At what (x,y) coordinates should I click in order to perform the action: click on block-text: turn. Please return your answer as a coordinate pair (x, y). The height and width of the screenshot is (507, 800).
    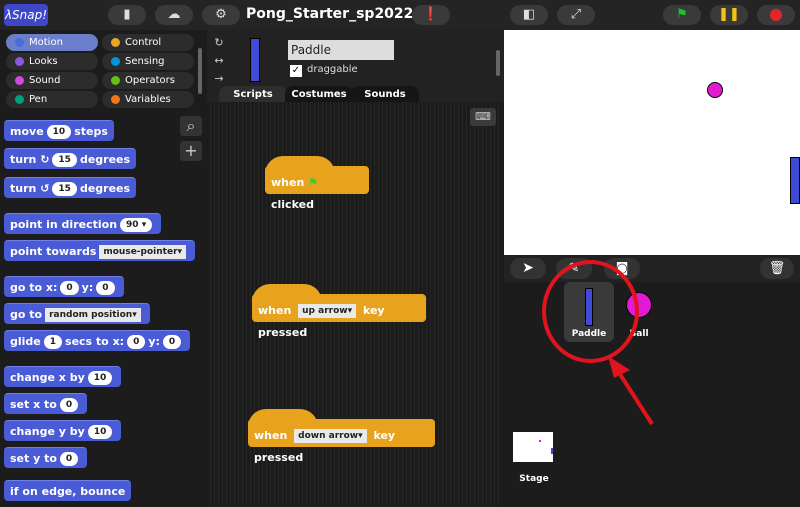
    Looking at the image, I should click on (23, 159).